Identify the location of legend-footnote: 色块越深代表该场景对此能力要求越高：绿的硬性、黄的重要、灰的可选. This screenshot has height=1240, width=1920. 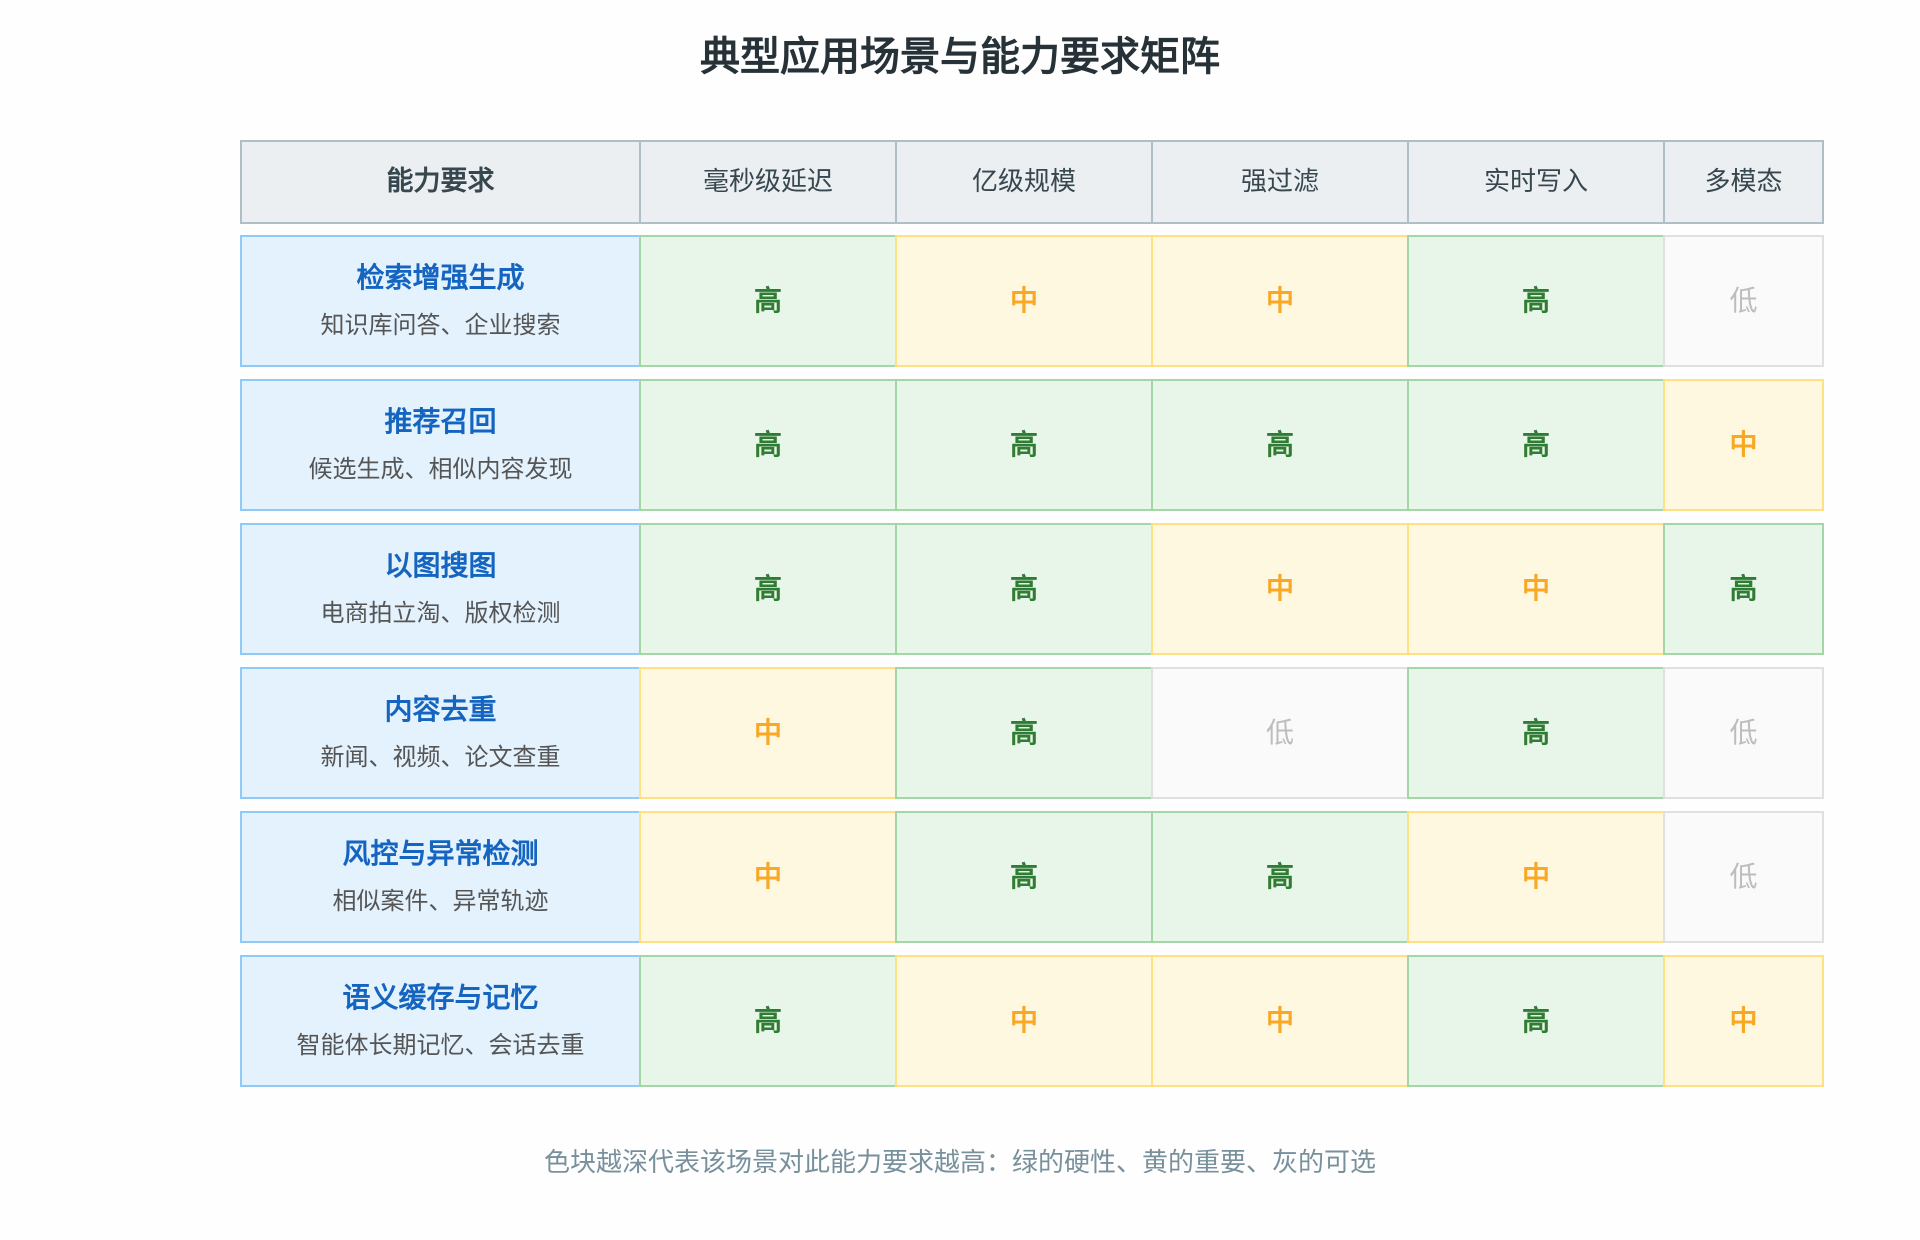
(959, 1163).